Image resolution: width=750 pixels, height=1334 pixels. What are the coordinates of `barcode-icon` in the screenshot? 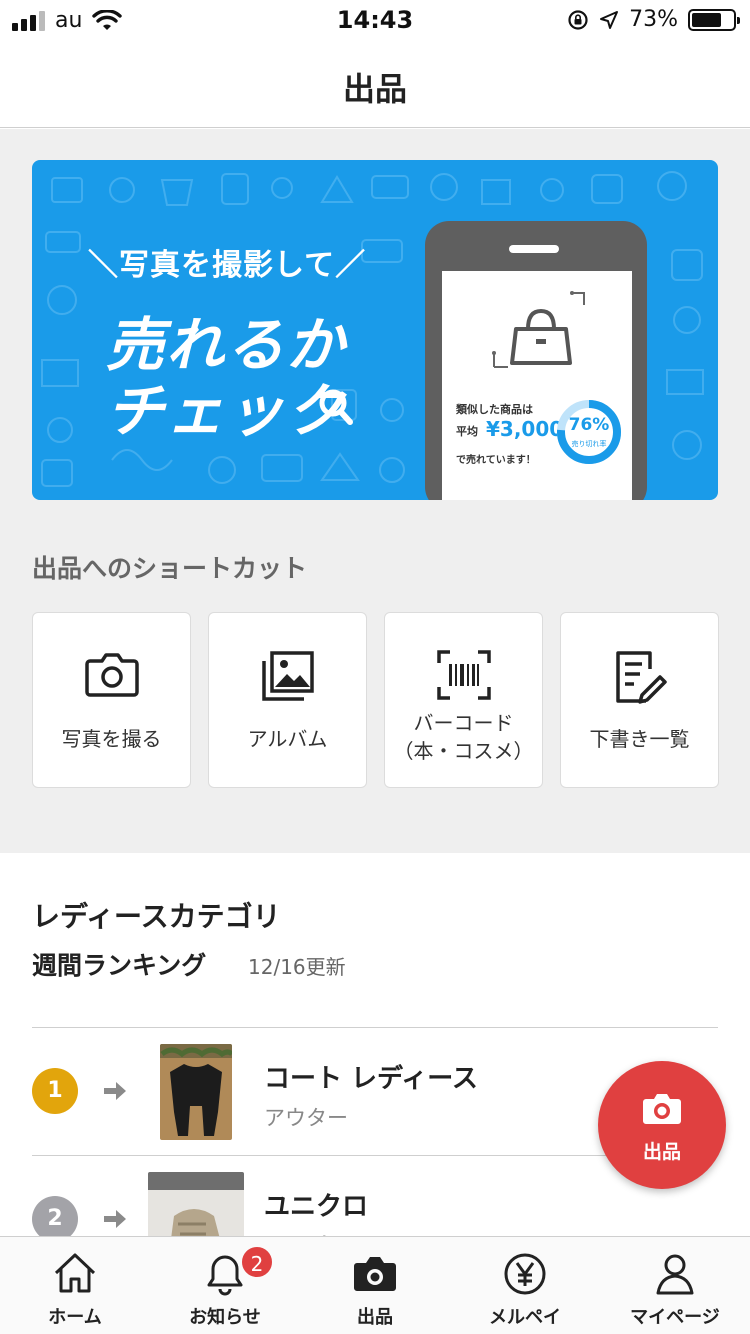 It's located at (463, 675).